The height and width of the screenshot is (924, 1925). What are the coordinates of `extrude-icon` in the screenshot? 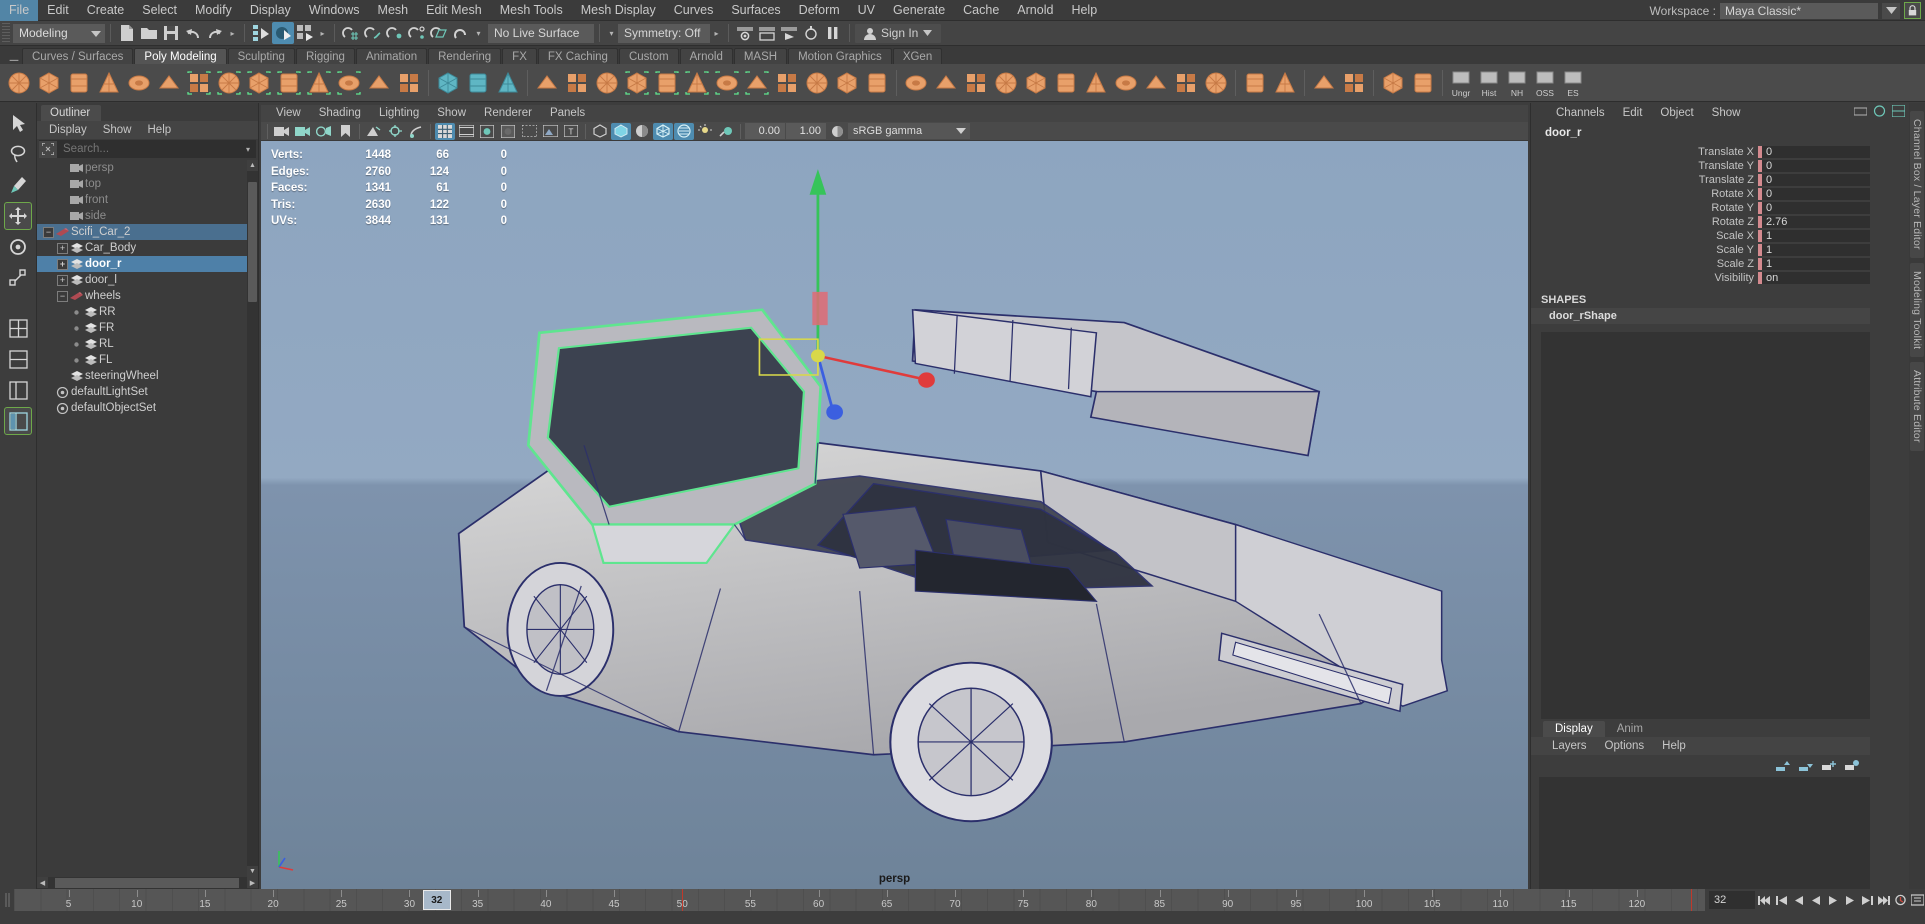 It's located at (637, 83).